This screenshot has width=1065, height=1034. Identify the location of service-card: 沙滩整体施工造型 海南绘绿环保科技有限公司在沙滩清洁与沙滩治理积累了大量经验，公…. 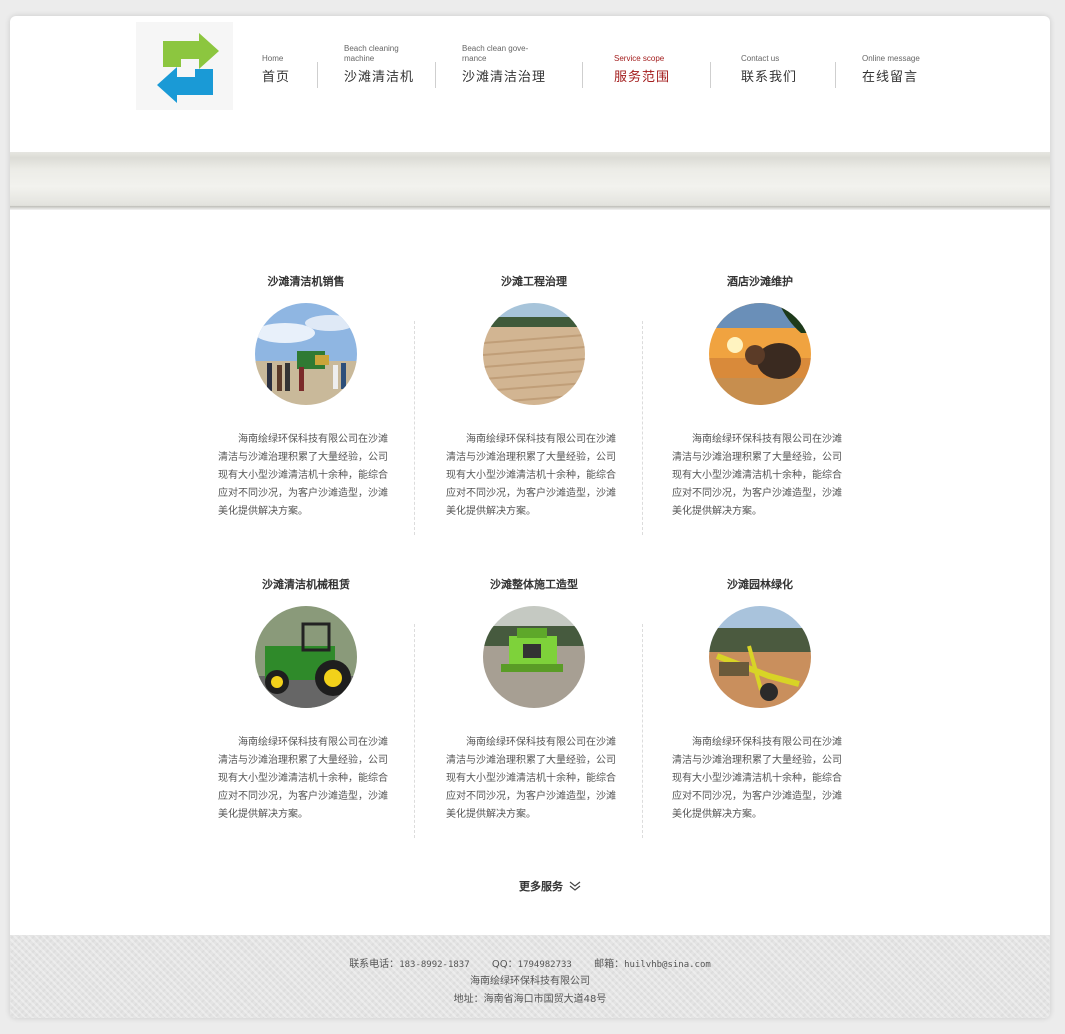
(534, 700).